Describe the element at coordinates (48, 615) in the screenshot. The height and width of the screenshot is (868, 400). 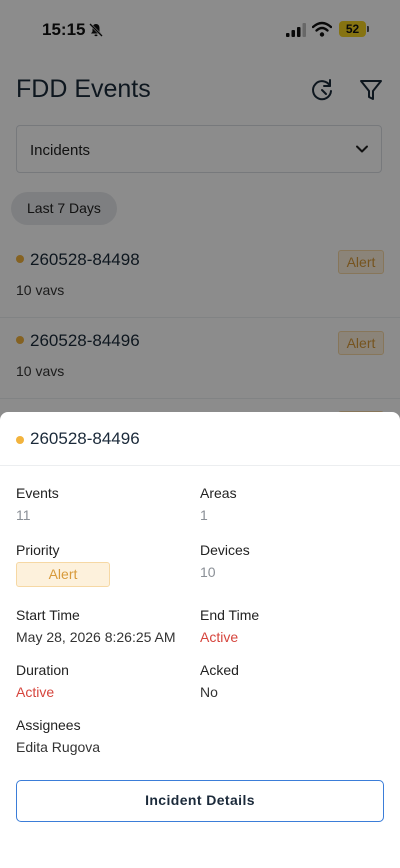
I see `start-time-label: Start Time` at that location.